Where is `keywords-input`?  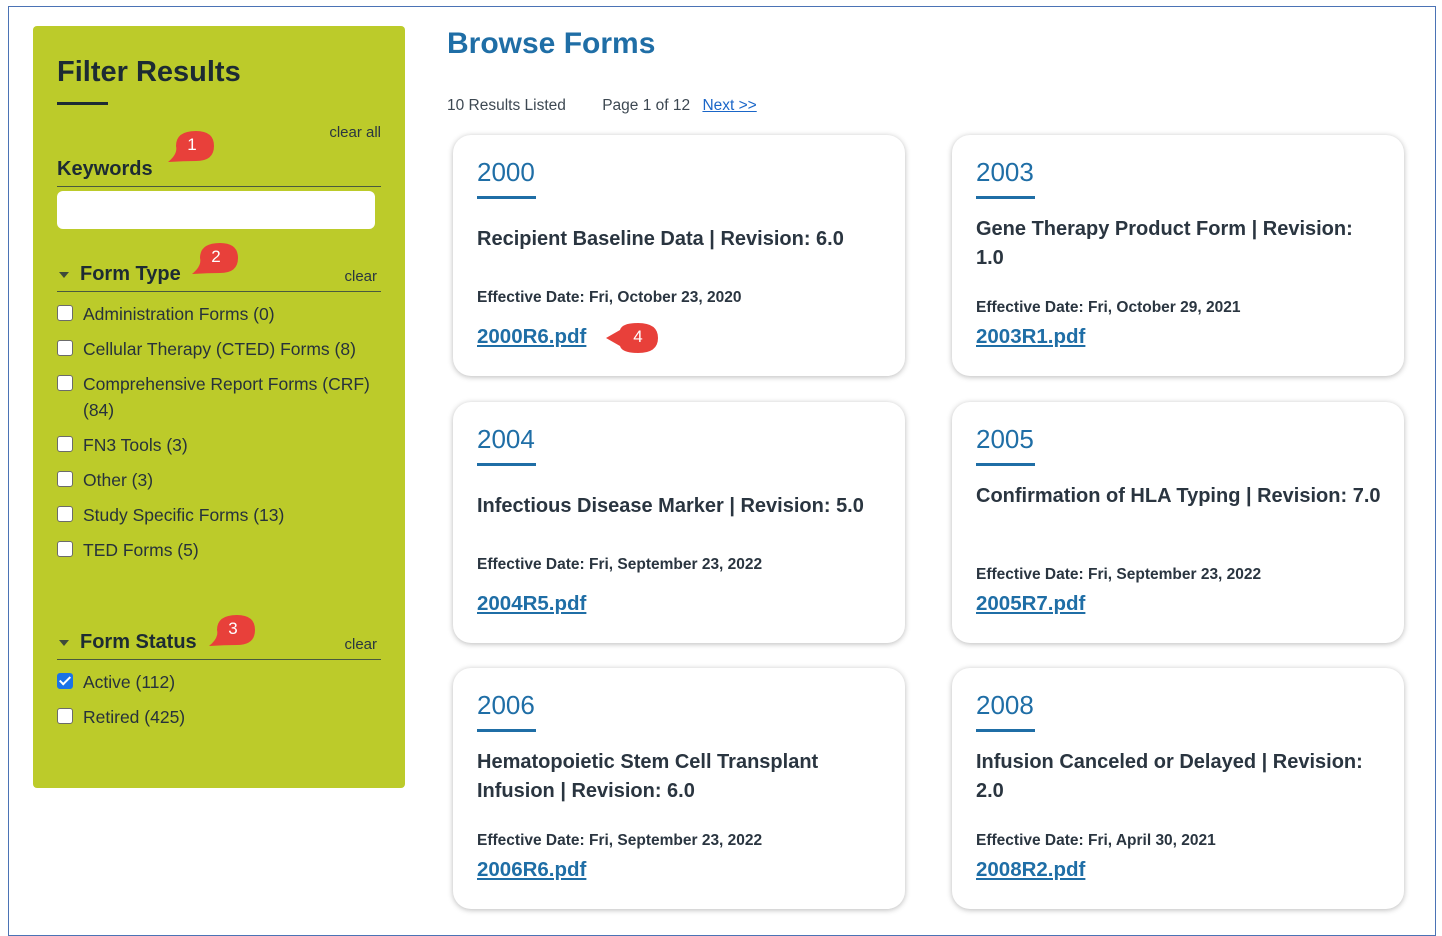 keywords-input is located at coordinates (216, 210).